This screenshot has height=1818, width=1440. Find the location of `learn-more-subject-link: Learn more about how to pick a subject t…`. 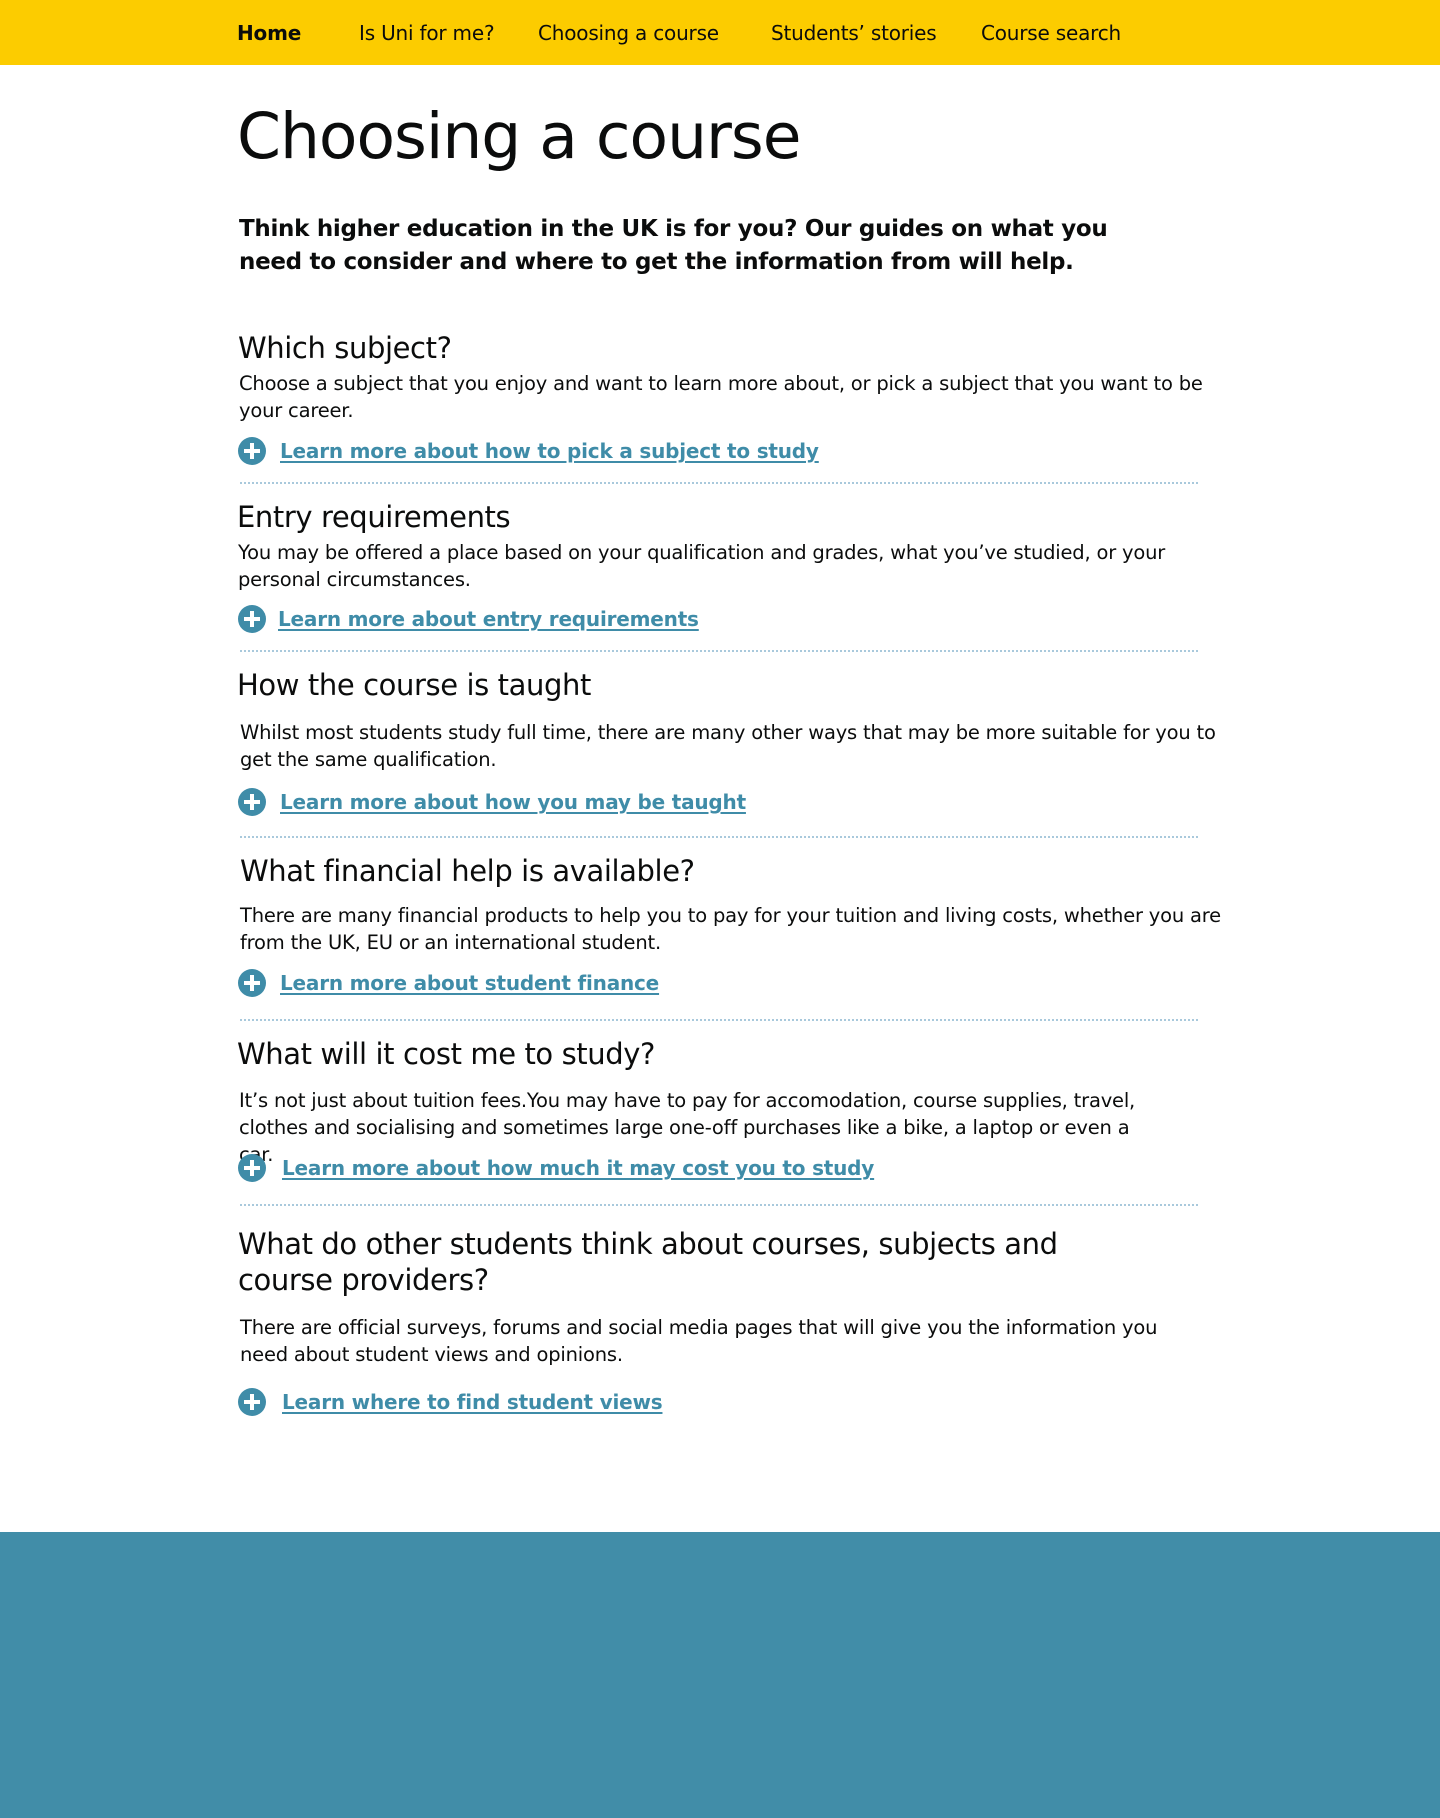

learn-more-subject-link: Learn more about how to pick a subject t… is located at coordinates (549, 451).